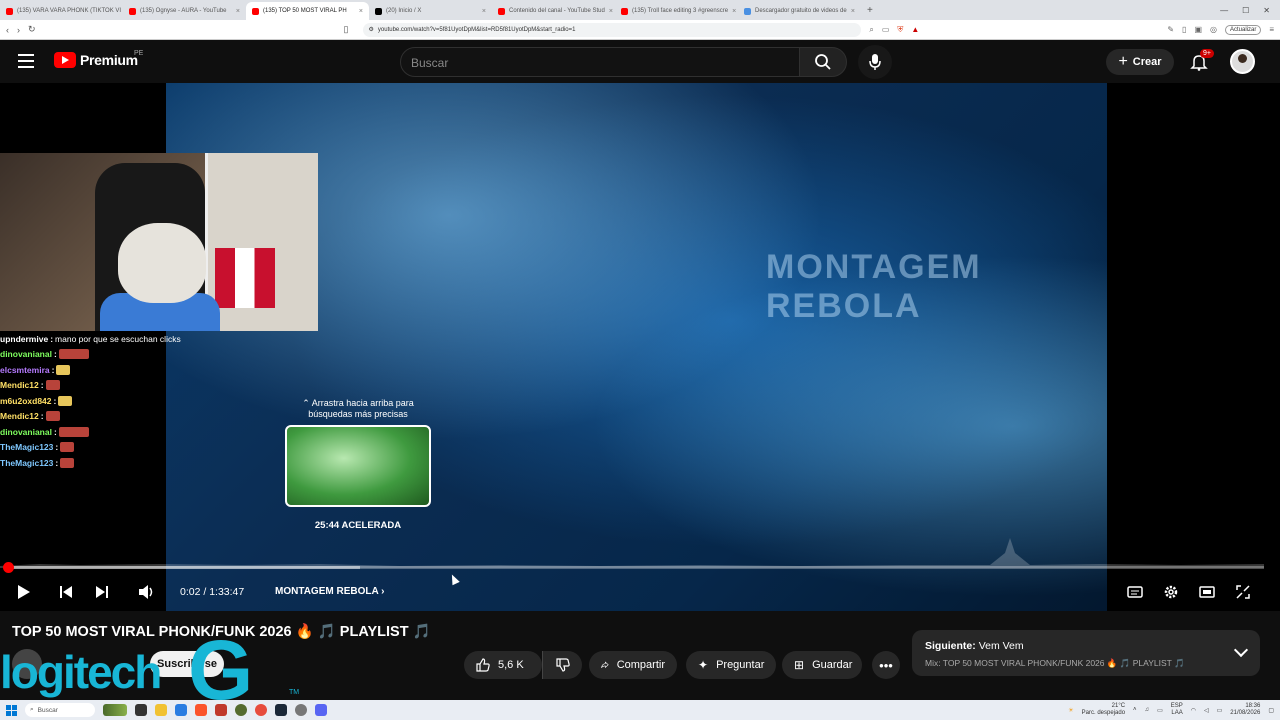 This screenshot has width=1280, height=720. Describe the element at coordinates (141, 710) in the screenshot. I see `task-view-icon` at that location.